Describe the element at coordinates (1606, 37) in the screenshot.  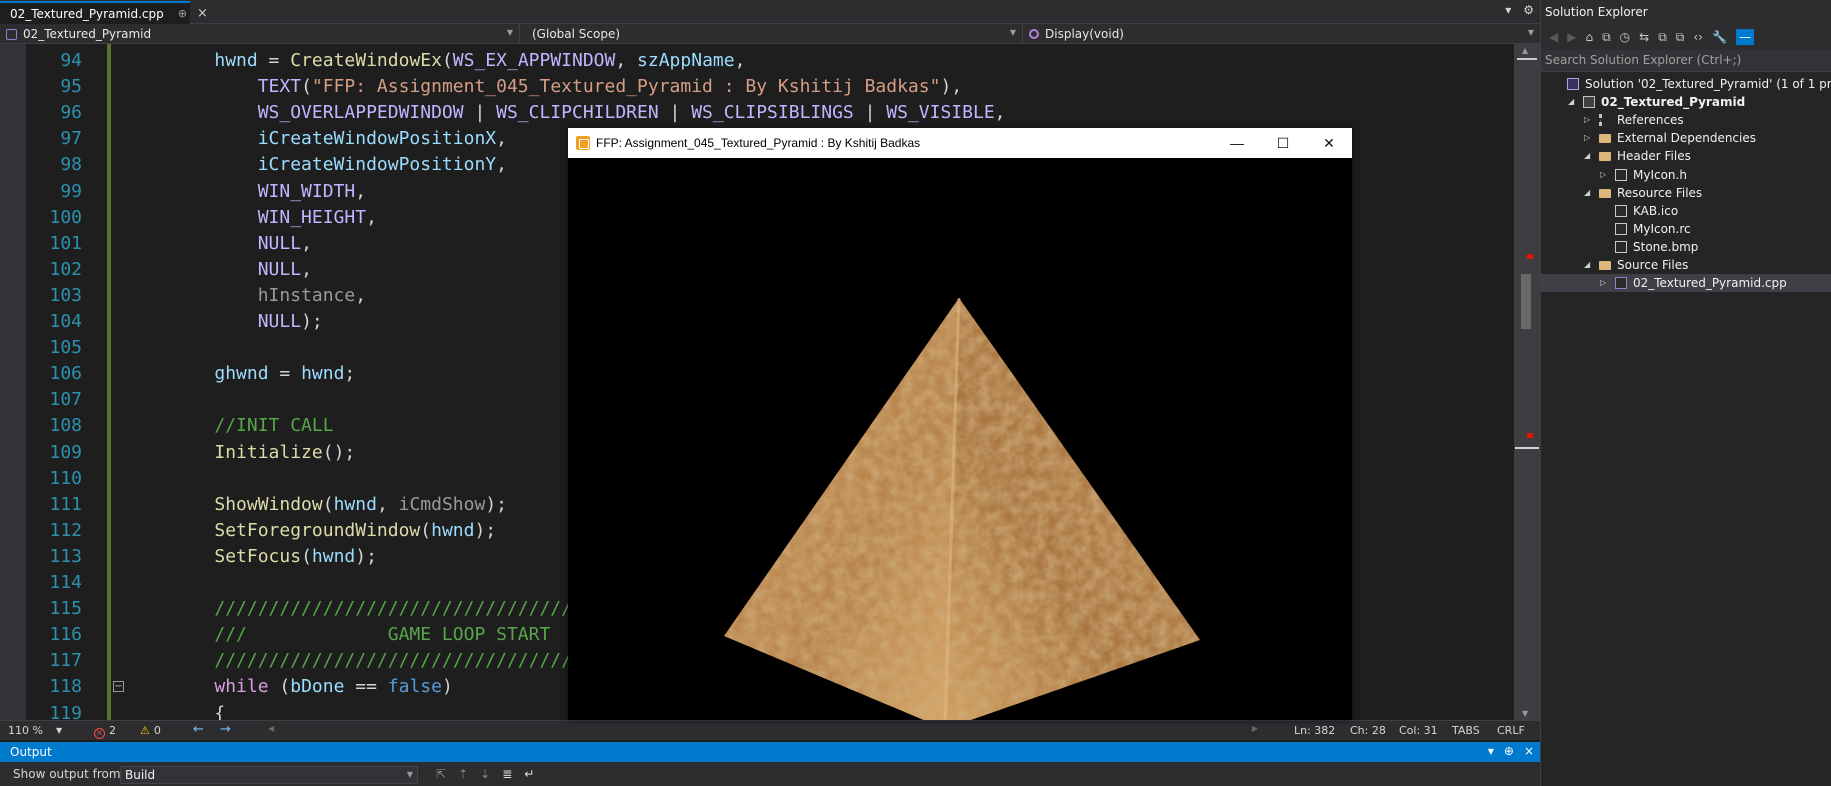
I see `switch-views-icon: ⧉` at that location.